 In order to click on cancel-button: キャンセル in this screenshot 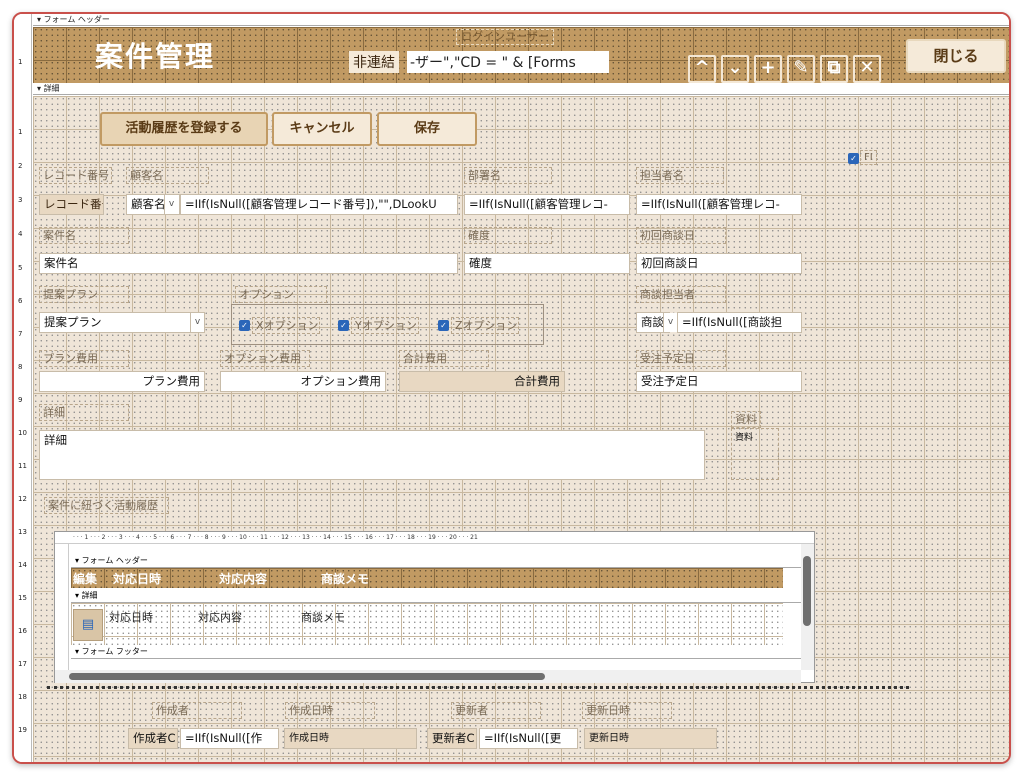, I will do `click(322, 129)`.